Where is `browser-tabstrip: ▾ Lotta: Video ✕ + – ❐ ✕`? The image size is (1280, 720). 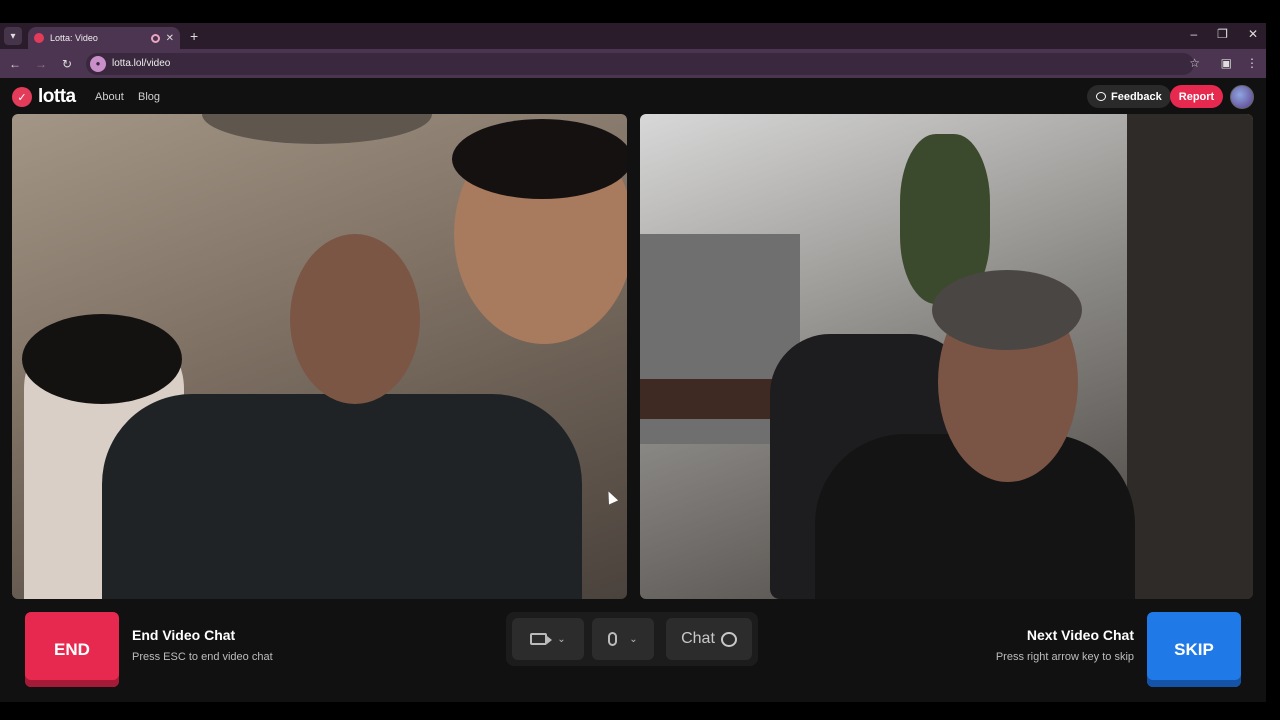
browser-tabstrip: ▾ Lotta: Video ✕ + – ❐ ✕ is located at coordinates (633, 36).